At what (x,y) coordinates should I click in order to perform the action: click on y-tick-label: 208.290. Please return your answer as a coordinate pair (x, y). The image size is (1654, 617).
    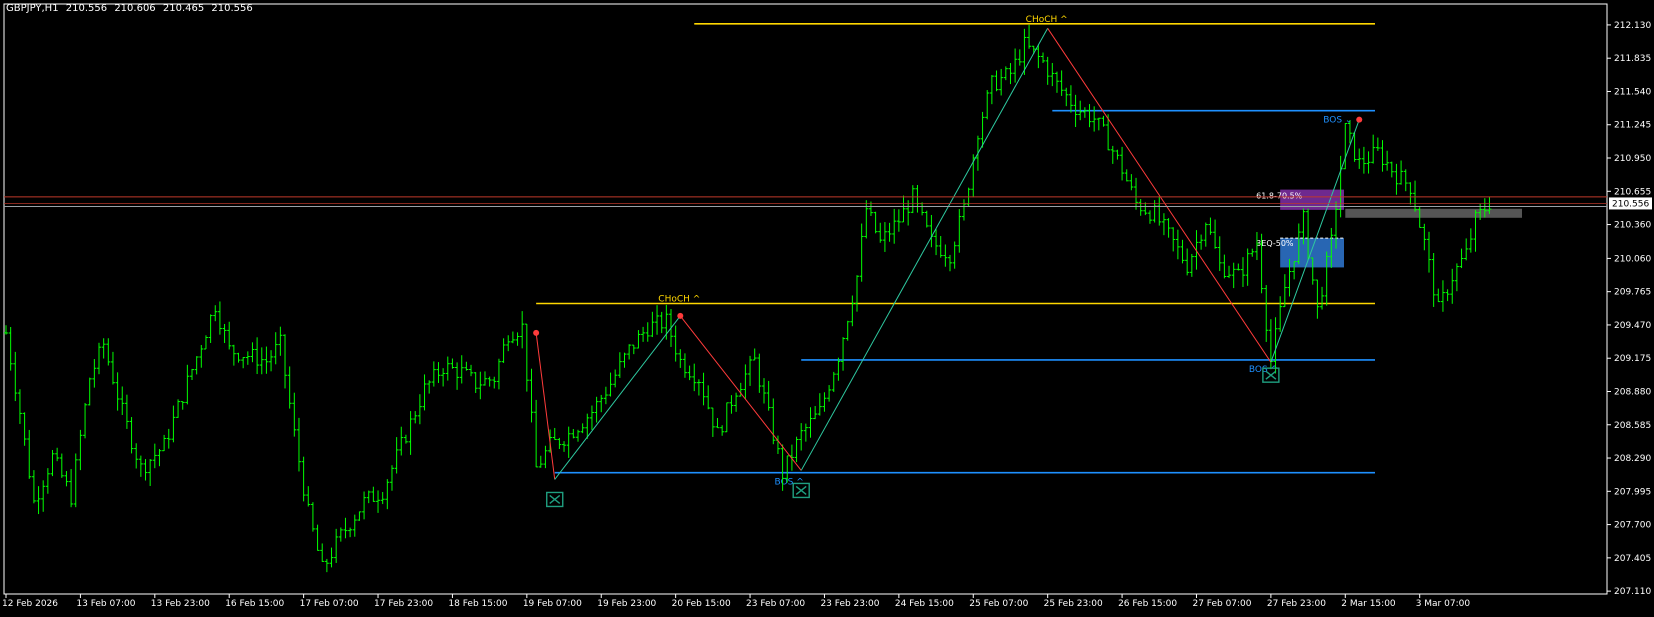
    Looking at the image, I should click on (1632, 459).